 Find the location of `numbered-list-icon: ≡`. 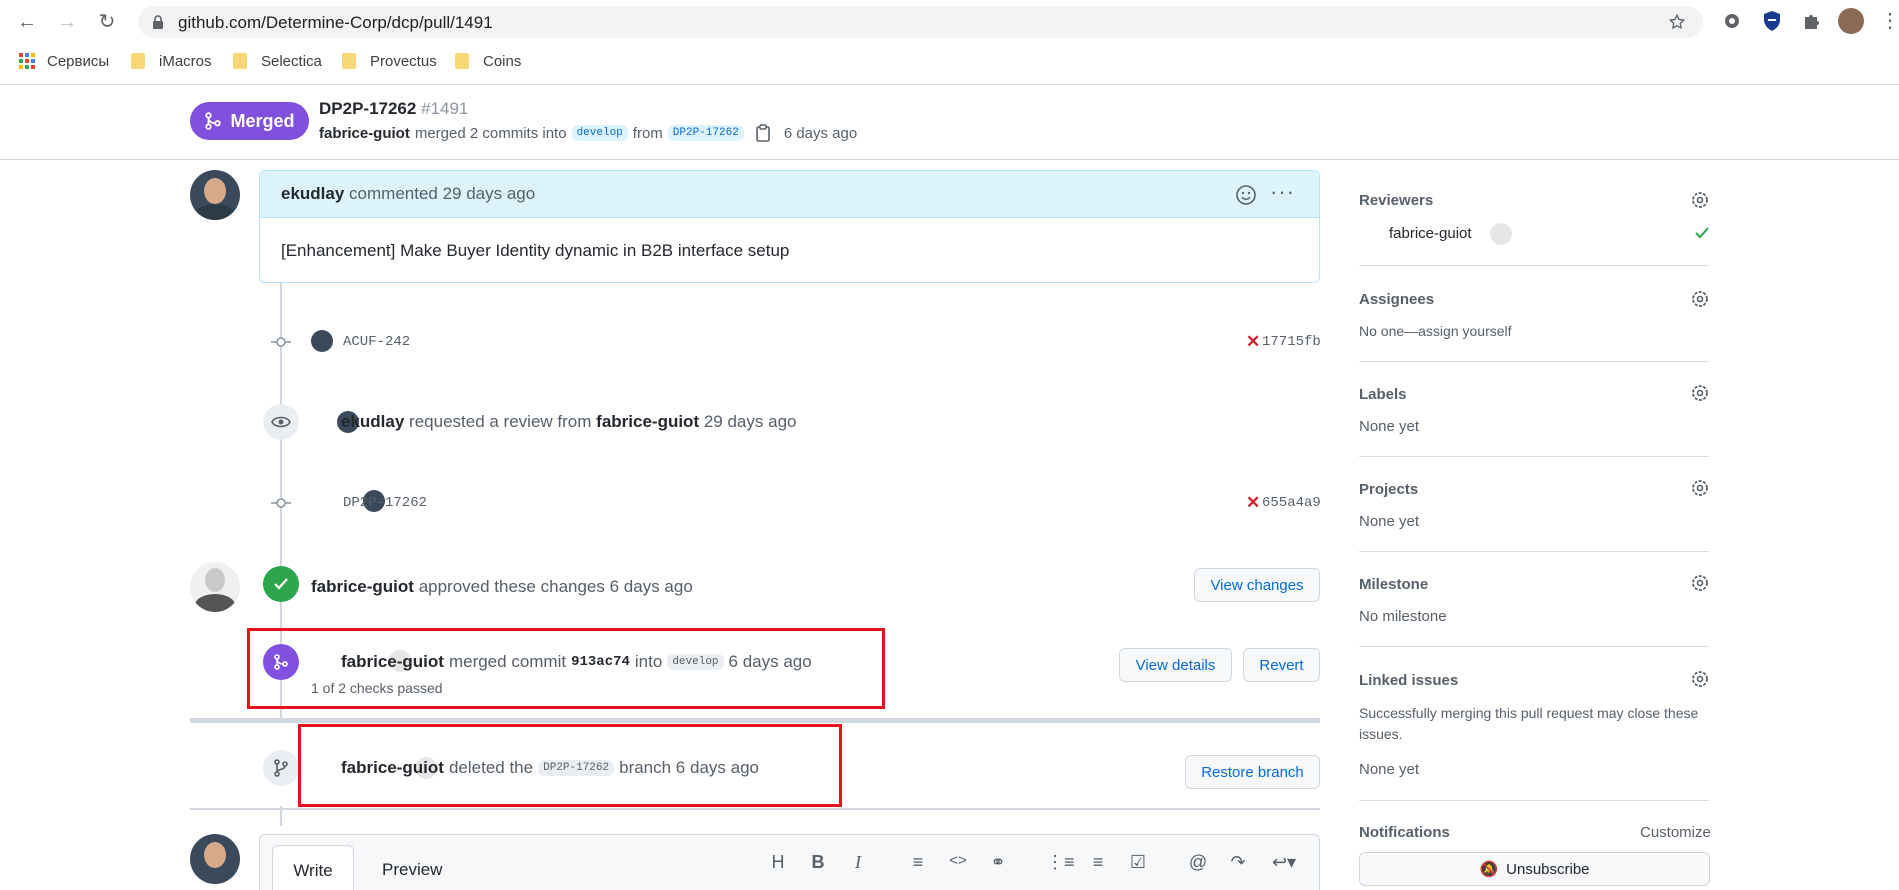

numbered-list-icon: ≡ is located at coordinates (1098, 864).